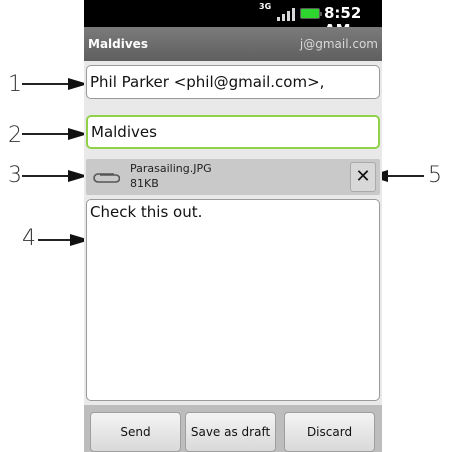  What do you see at coordinates (233, 44) in the screenshot?
I see `title-bar: Maldives j@gmail.com` at bounding box center [233, 44].